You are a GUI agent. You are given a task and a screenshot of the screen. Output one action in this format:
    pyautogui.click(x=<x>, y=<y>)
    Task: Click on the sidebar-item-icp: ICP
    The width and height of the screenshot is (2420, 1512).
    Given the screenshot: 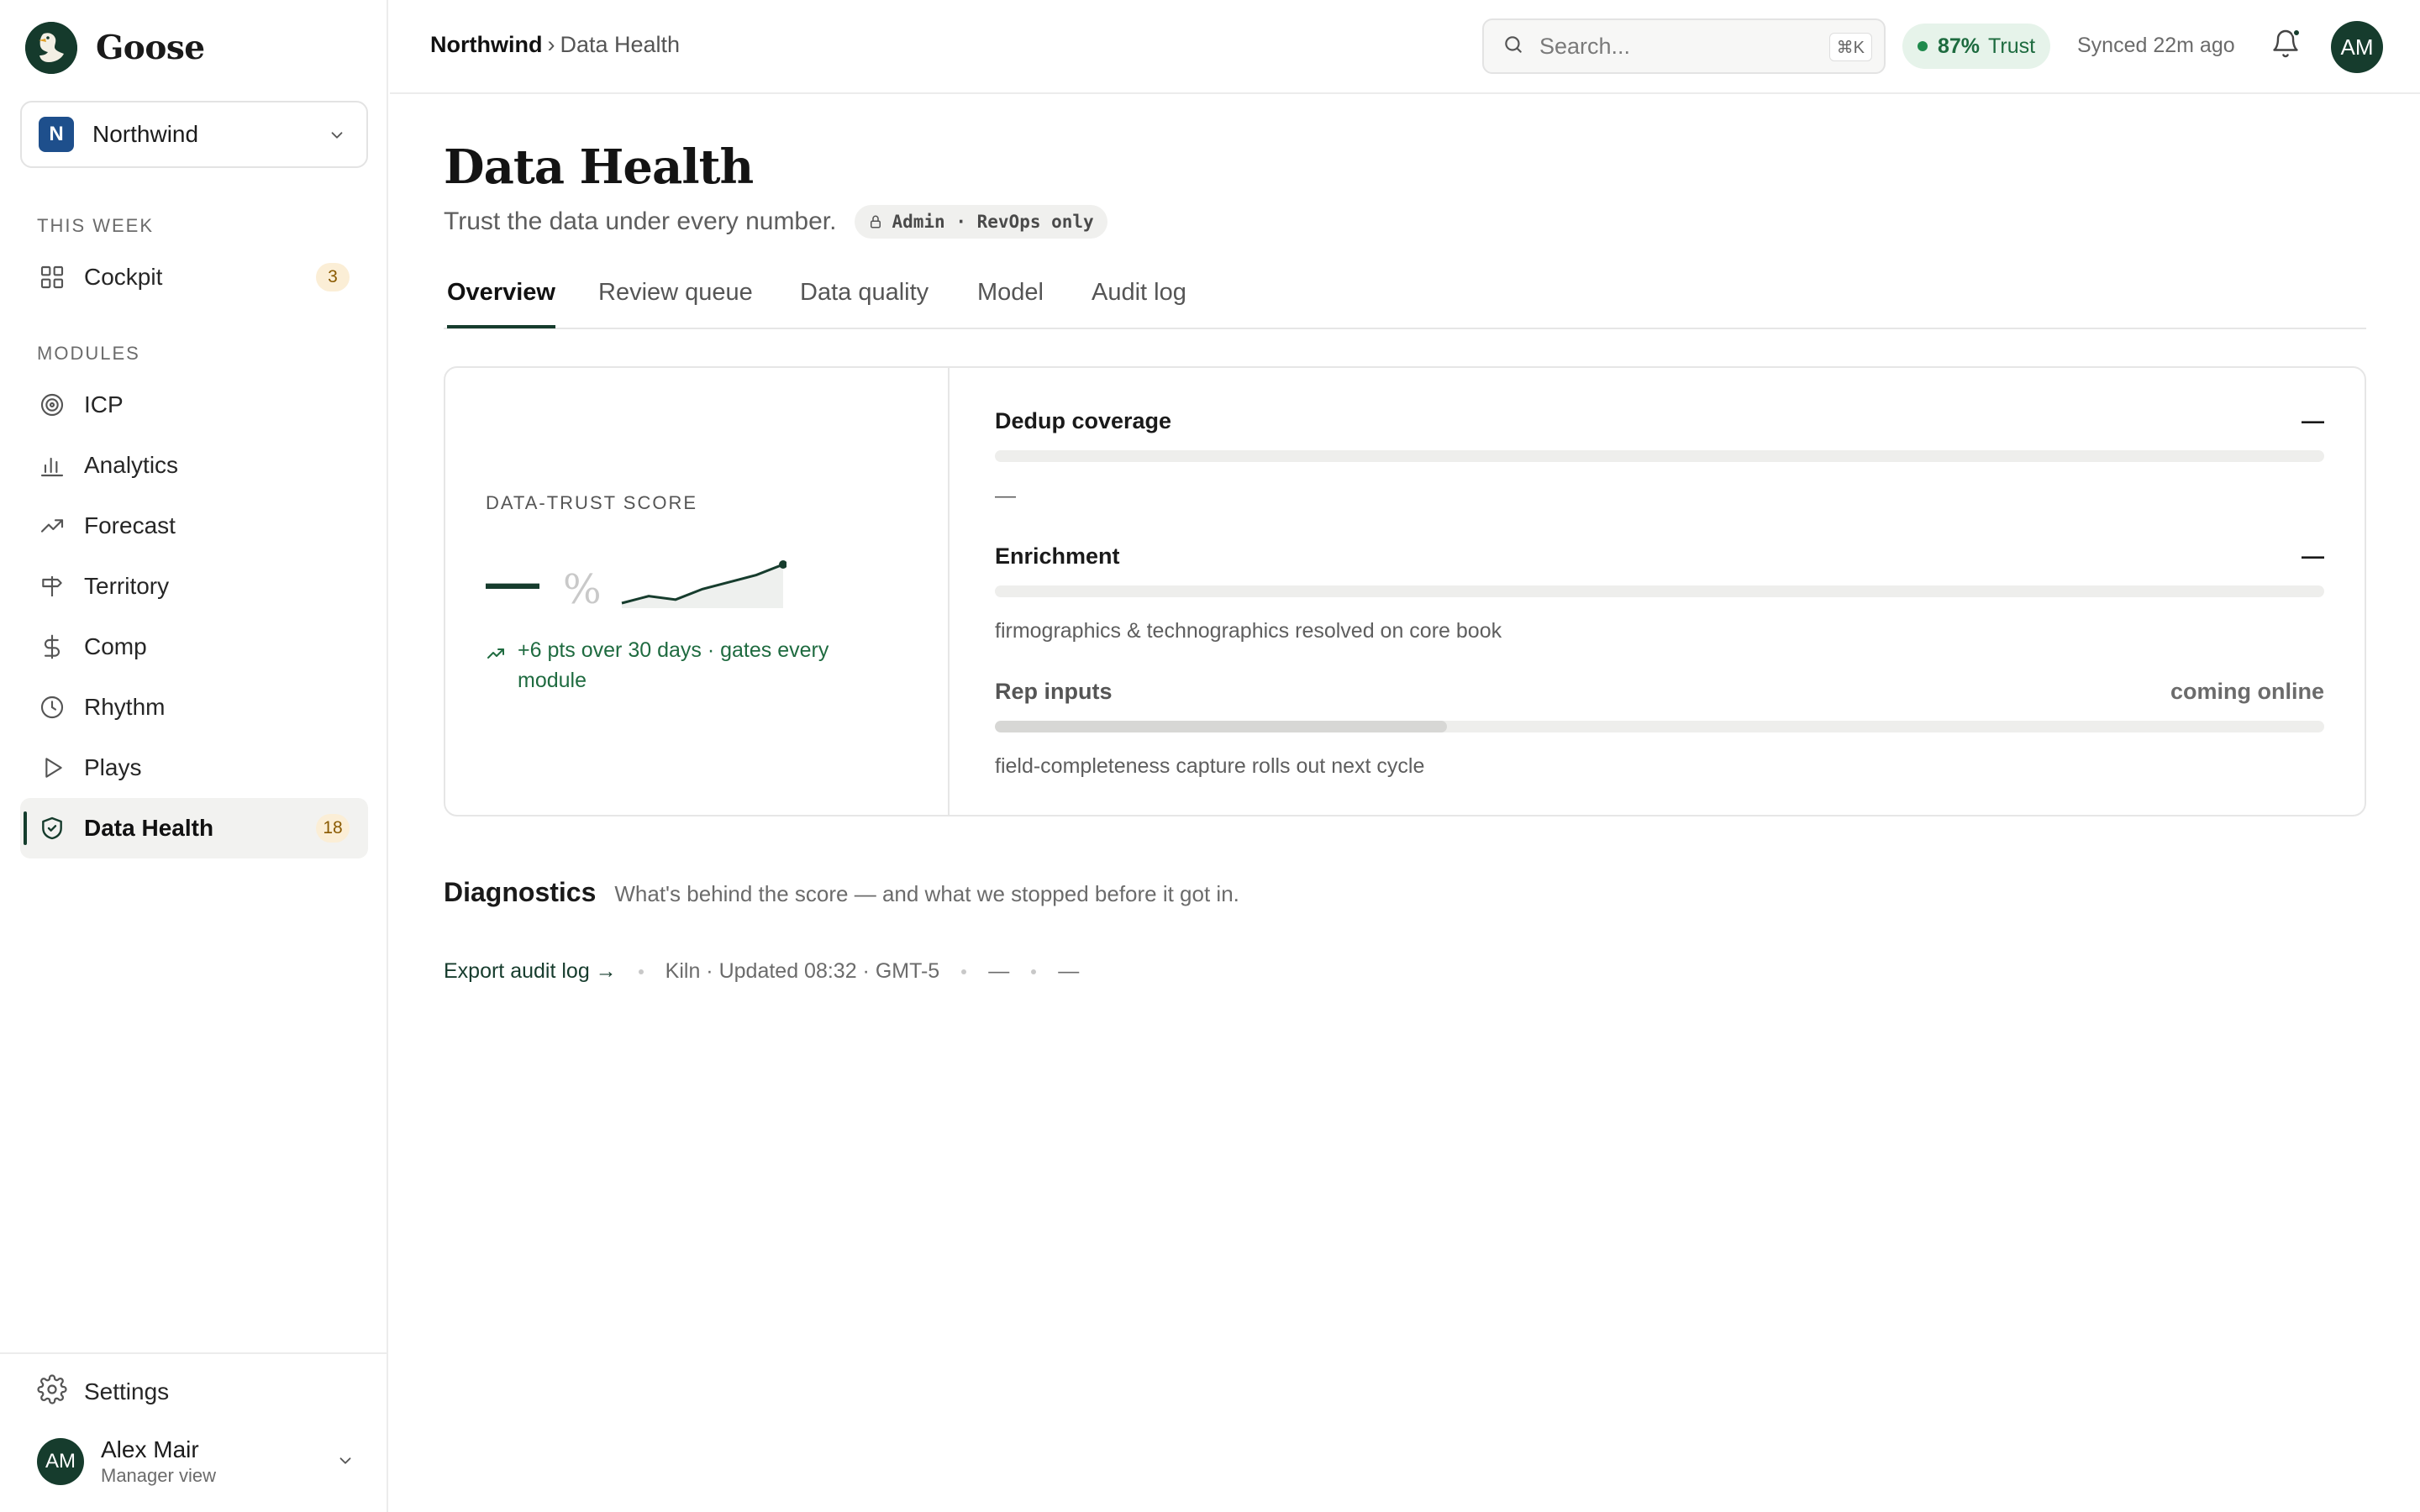 What is the action you would take?
    pyautogui.click(x=194, y=405)
    